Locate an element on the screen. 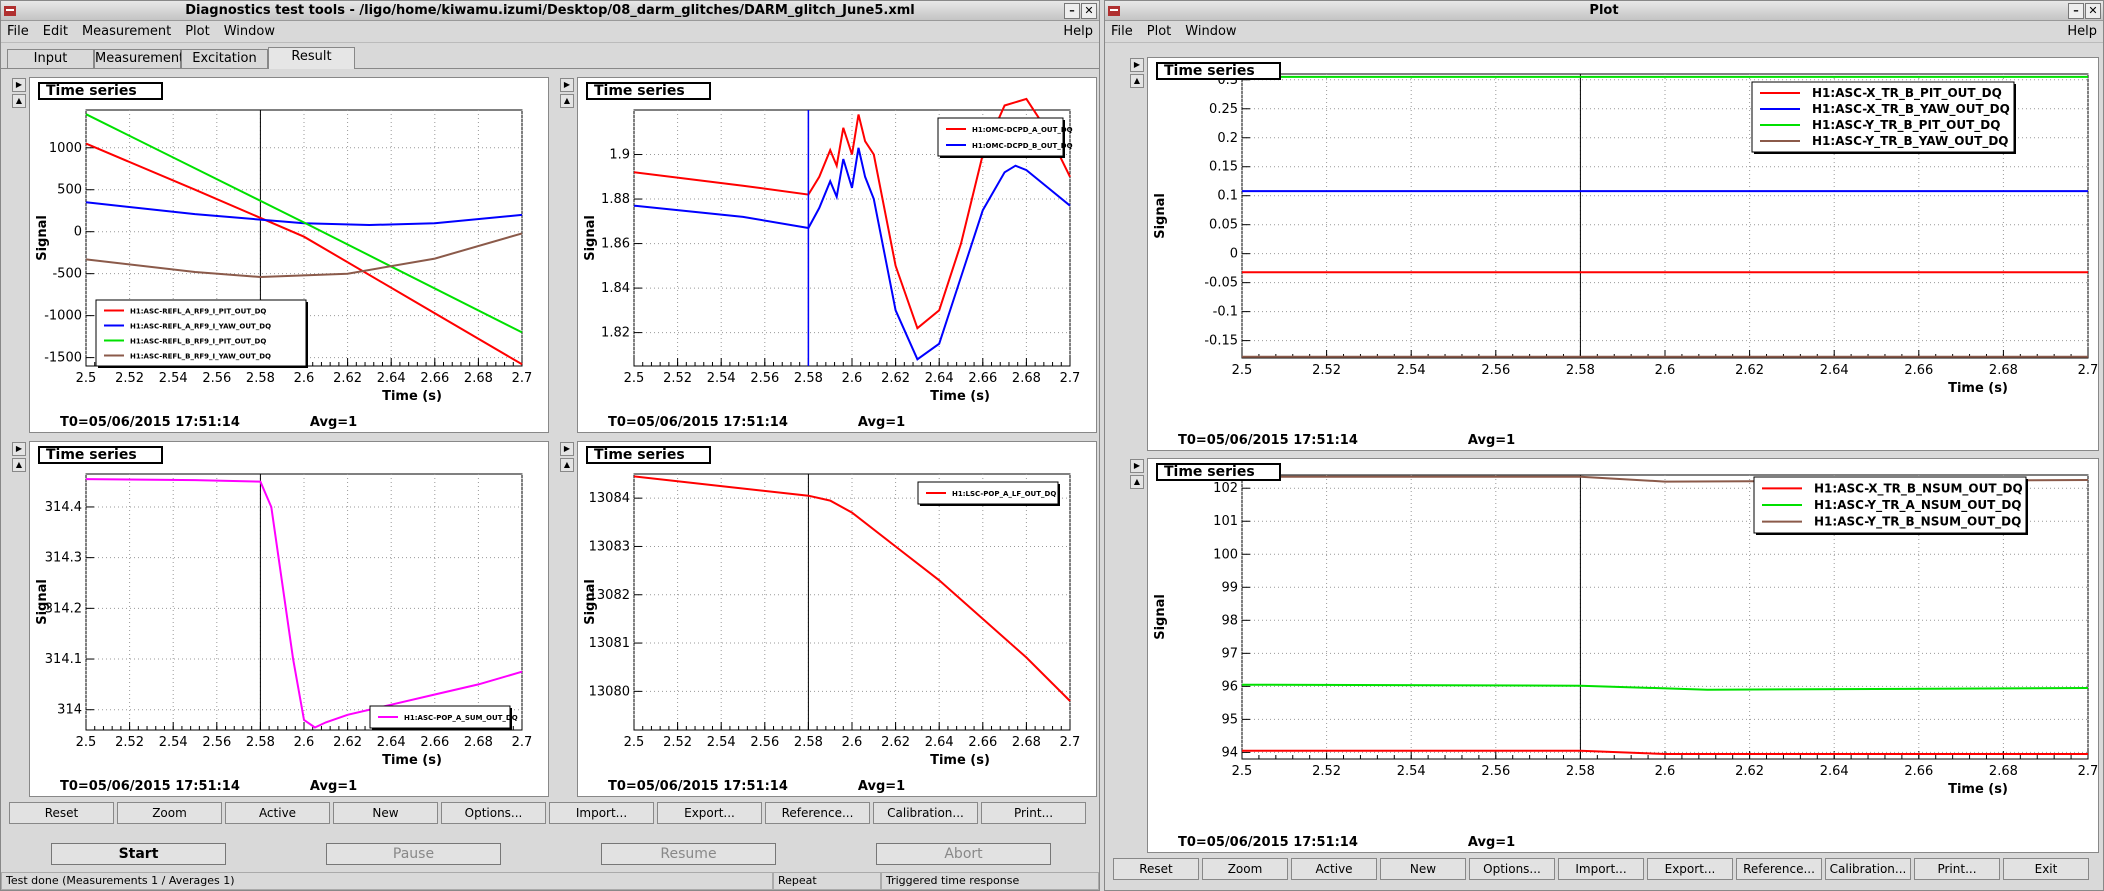  abort-button: Abort is located at coordinates (963, 854).